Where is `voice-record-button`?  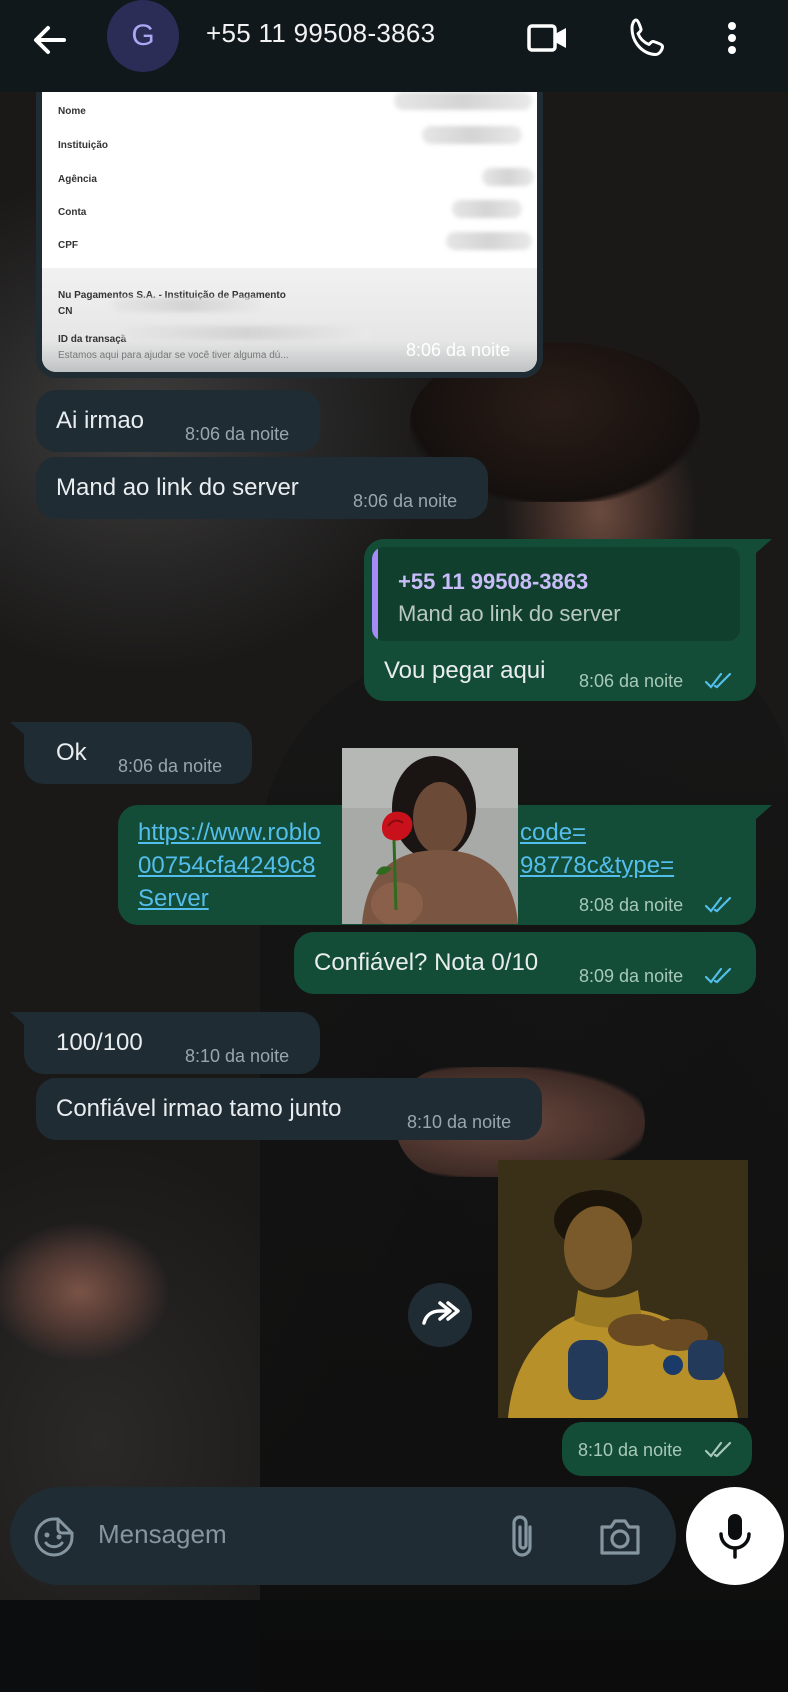
voice-record-button is located at coordinates (735, 1536).